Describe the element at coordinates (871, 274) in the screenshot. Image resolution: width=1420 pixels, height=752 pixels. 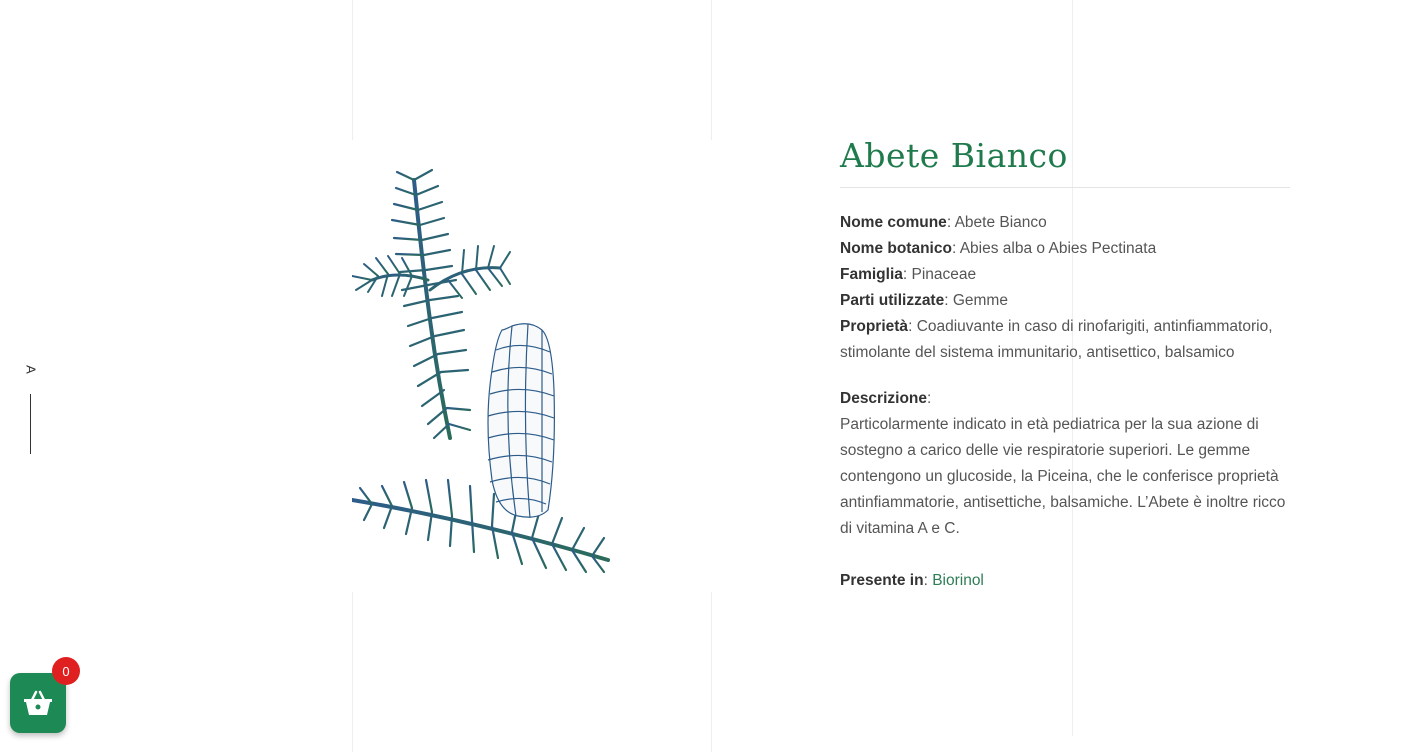
I see `fact-label: Famiglia` at that location.